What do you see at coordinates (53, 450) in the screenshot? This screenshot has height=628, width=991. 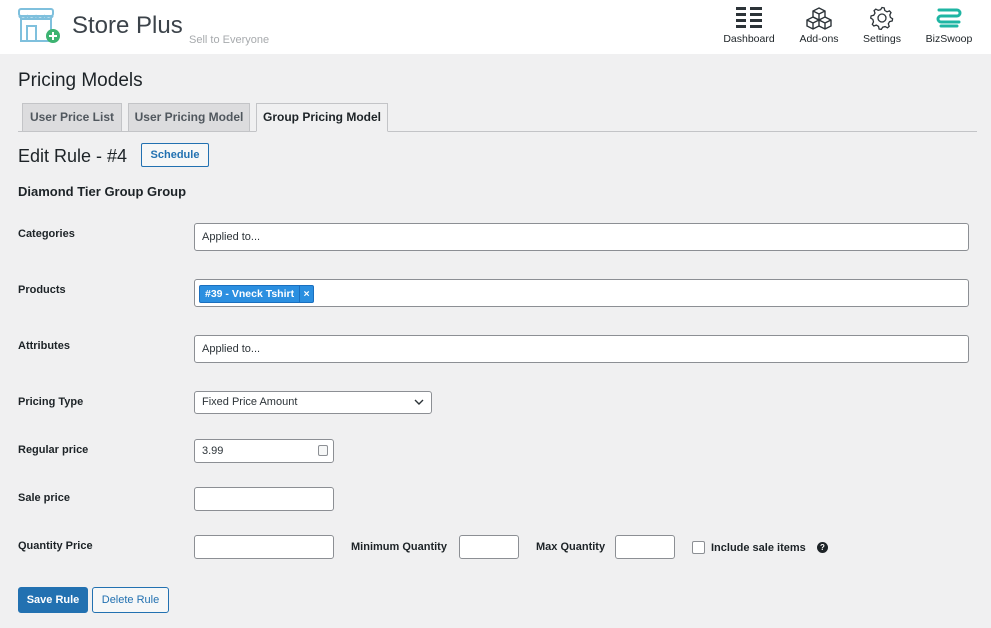 I see `regular-price-label: Regular price` at bounding box center [53, 450].